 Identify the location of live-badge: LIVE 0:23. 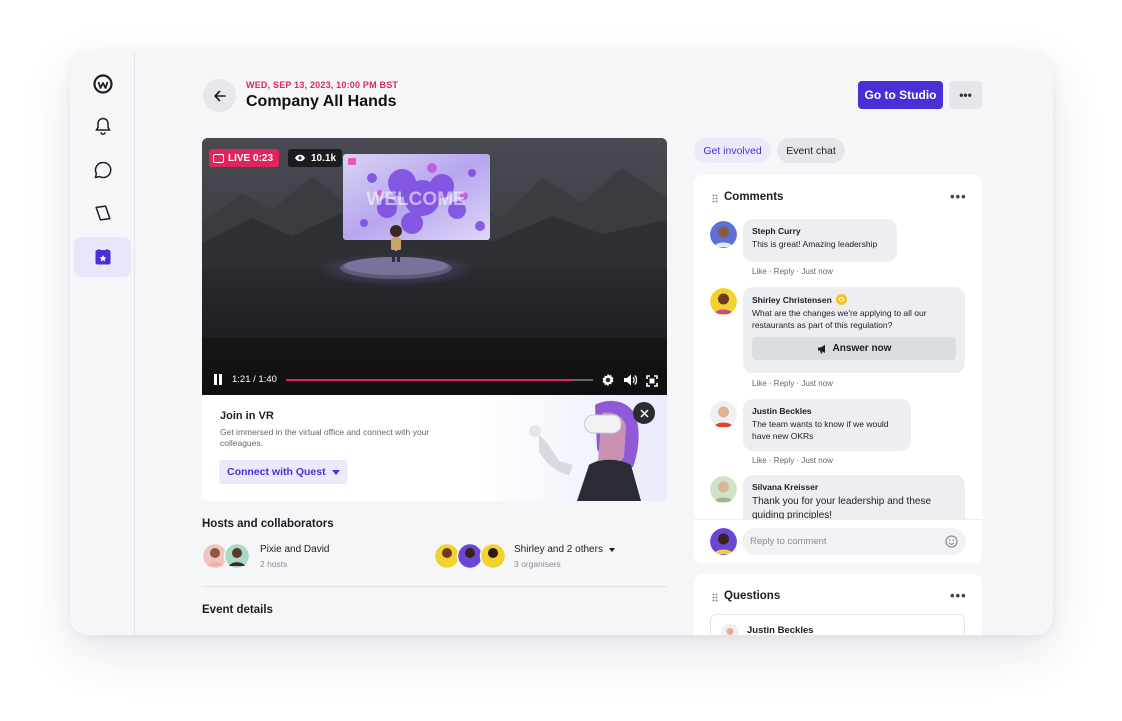
(244, 158).